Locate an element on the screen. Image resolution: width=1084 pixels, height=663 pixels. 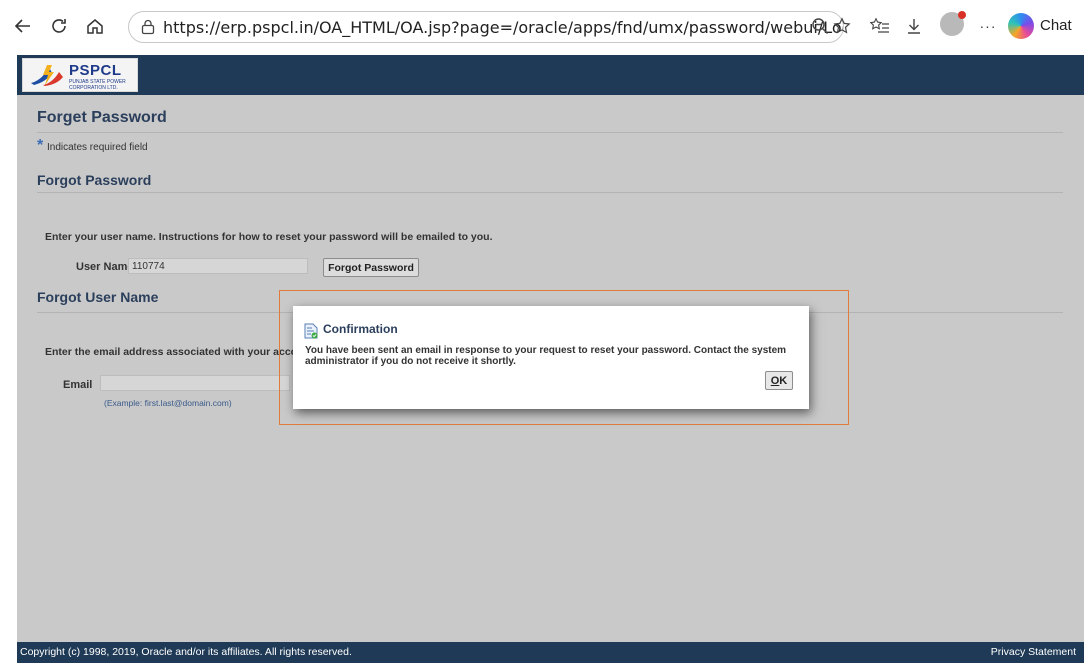
title-divider is located at coordinates (550, 132).